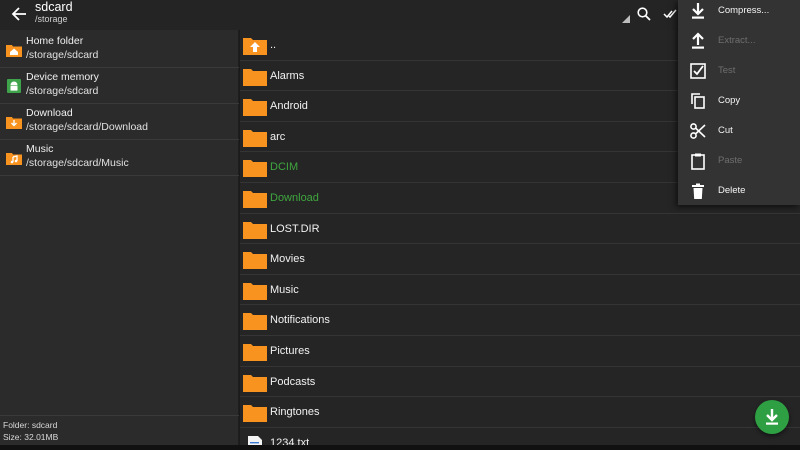  Describe the element at coordinates (54, 7) in the screenshot. I see `folder-title: sdcard` at that location.